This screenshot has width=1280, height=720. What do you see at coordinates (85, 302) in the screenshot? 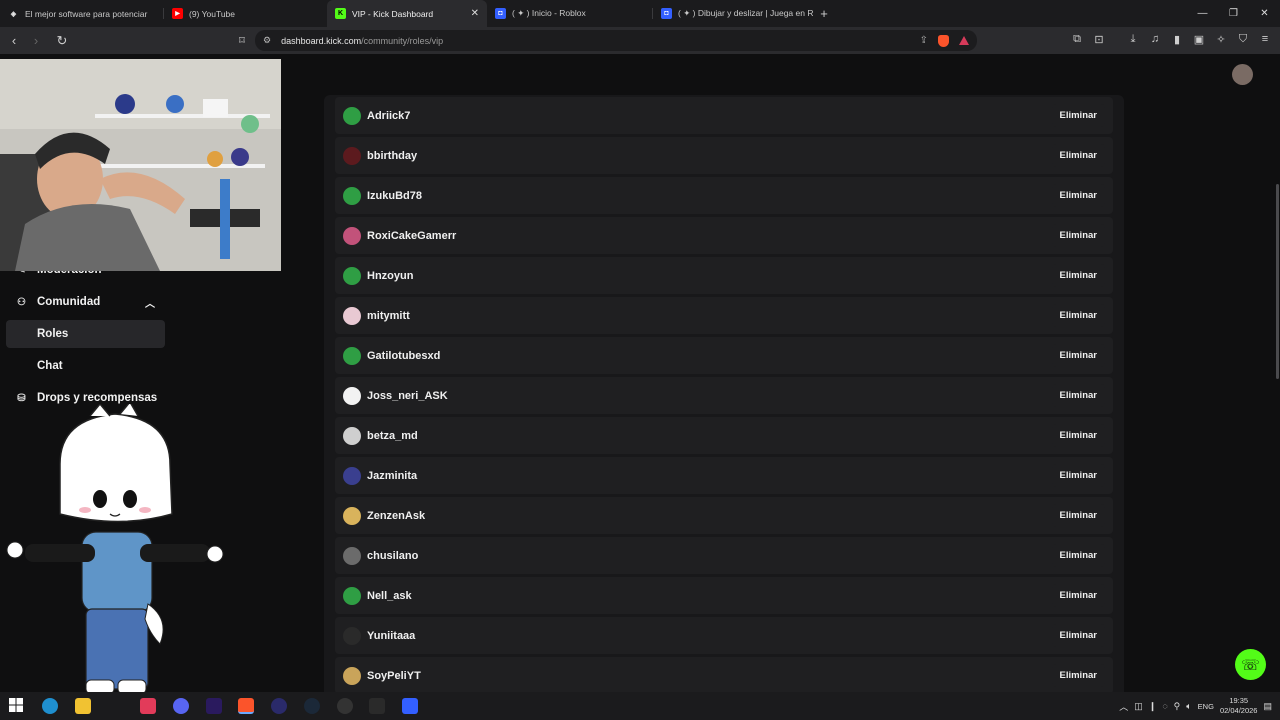
I see `sidebar-item-comunidad: ⚇ Comunidad ︿` at bounding box center [85, 302].